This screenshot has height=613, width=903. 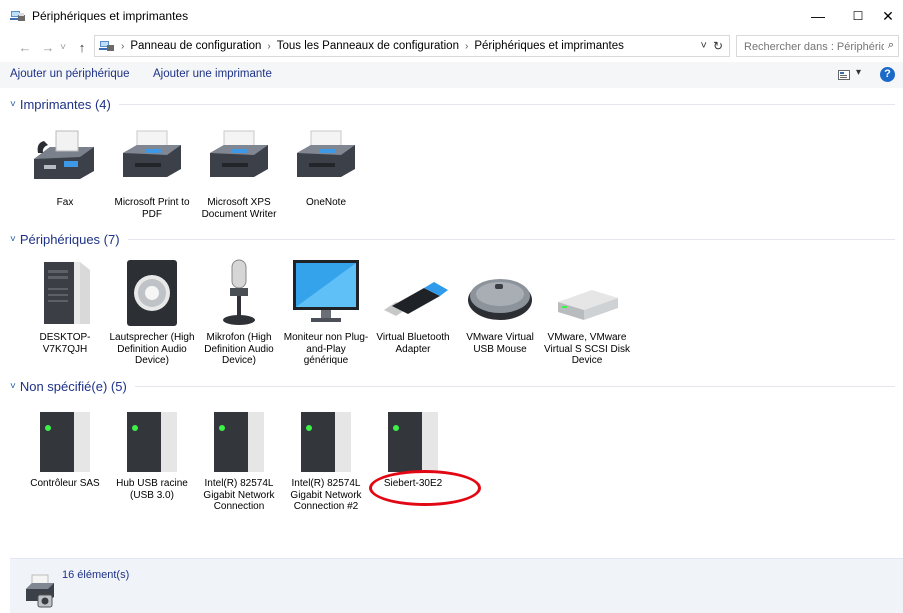 I want to click on address-dropdown-button: ˅, so click(x=707, y=46).